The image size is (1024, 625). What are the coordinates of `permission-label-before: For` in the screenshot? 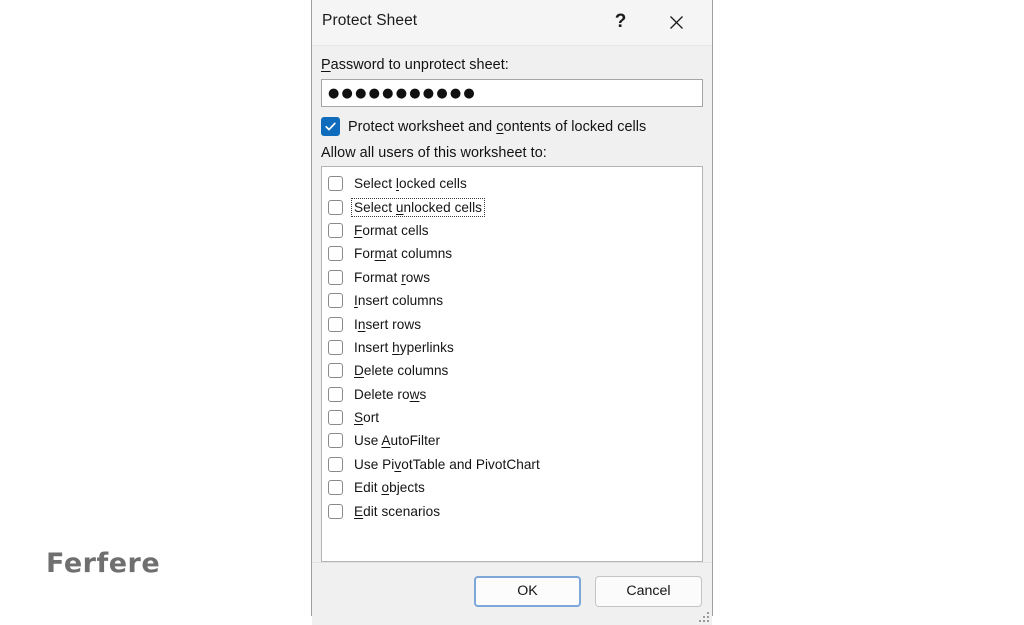 It's located at (364, 254).